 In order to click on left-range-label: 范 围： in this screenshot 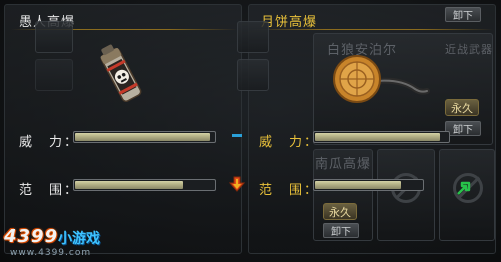, I will do `click(49, 190)`.